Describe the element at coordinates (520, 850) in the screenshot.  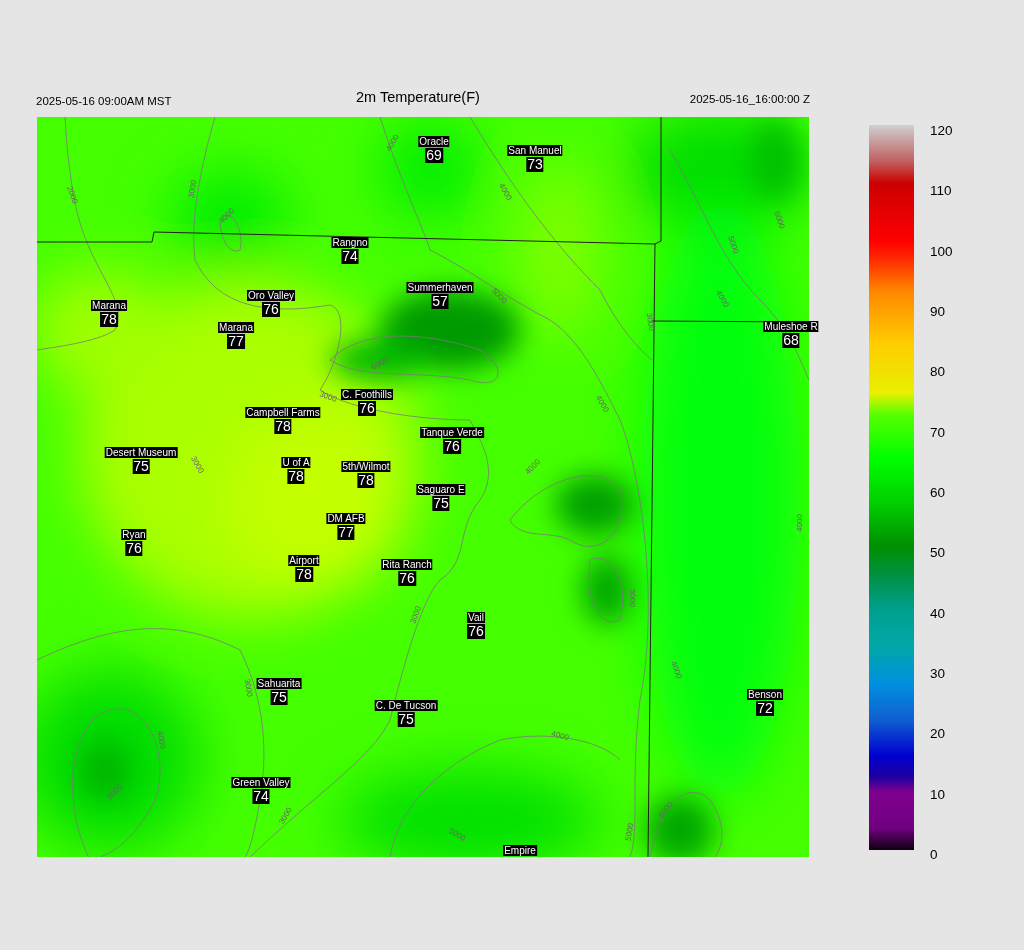
I see `station-name: Empire` at that location.